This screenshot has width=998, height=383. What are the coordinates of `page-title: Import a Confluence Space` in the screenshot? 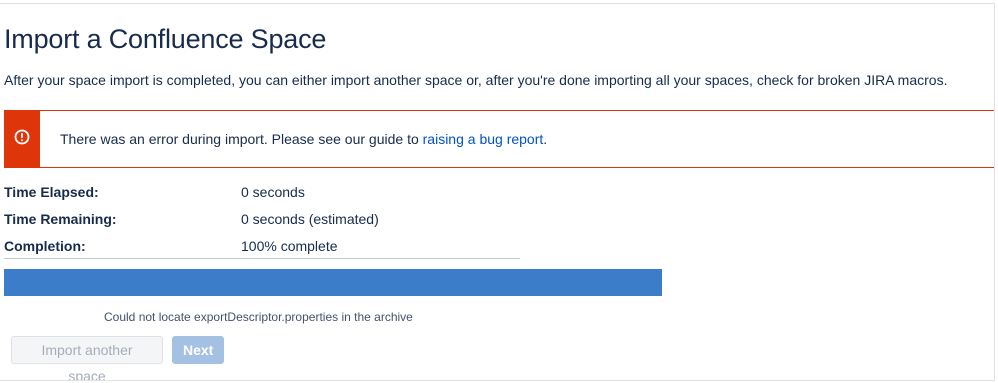 It's located at (165, 39).